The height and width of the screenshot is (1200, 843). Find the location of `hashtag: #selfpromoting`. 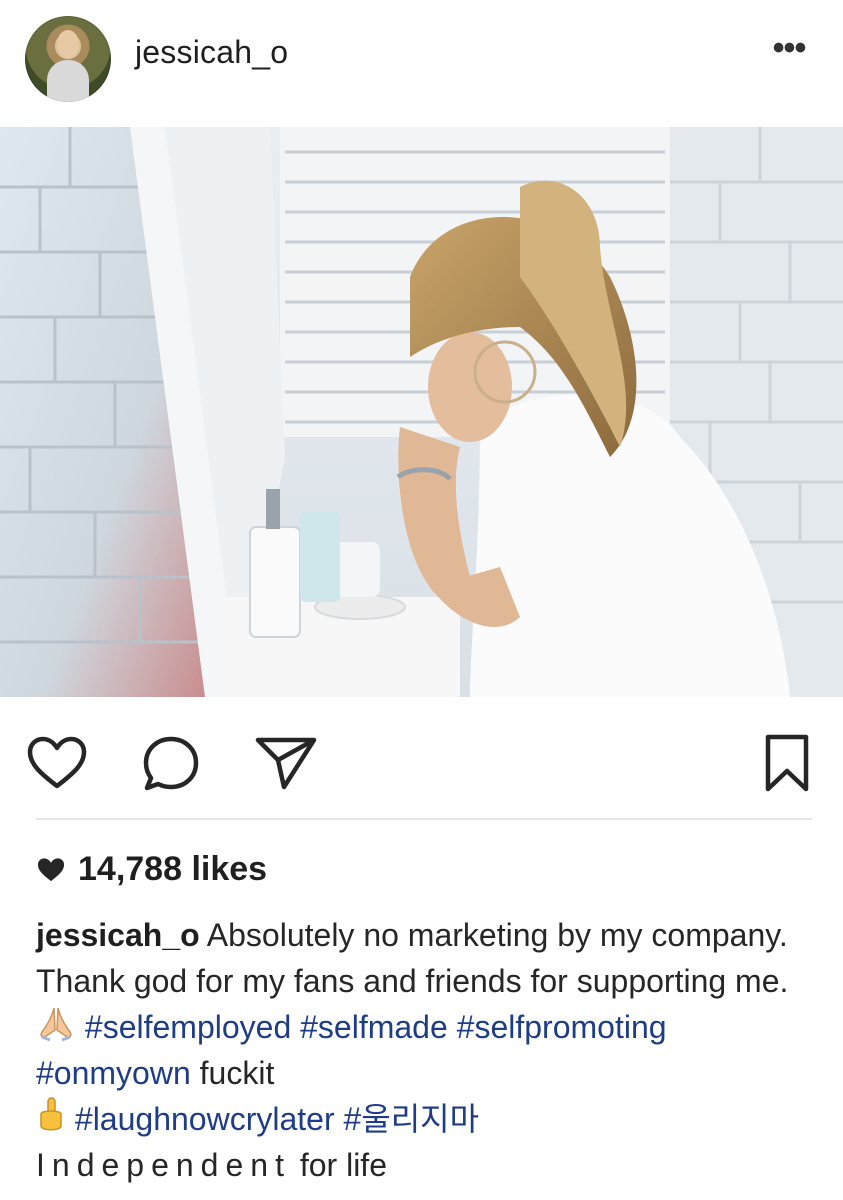

hashtag: #selfpromoting is located at coordinates (562, 1027).